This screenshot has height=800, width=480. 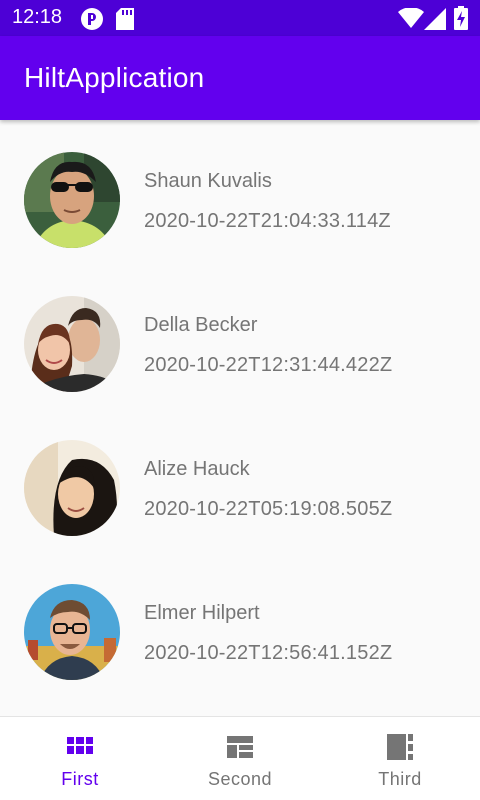 I want to click on item-name: Della Becker, so click(x=201, y=325).